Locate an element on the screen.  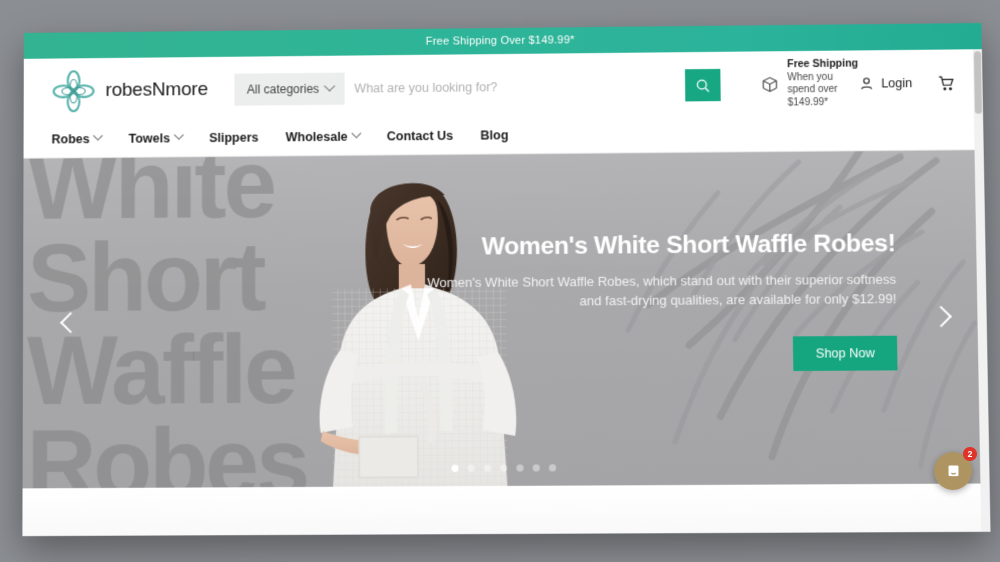
nav-item-robes: Robes is located at coordinates (77, 138).